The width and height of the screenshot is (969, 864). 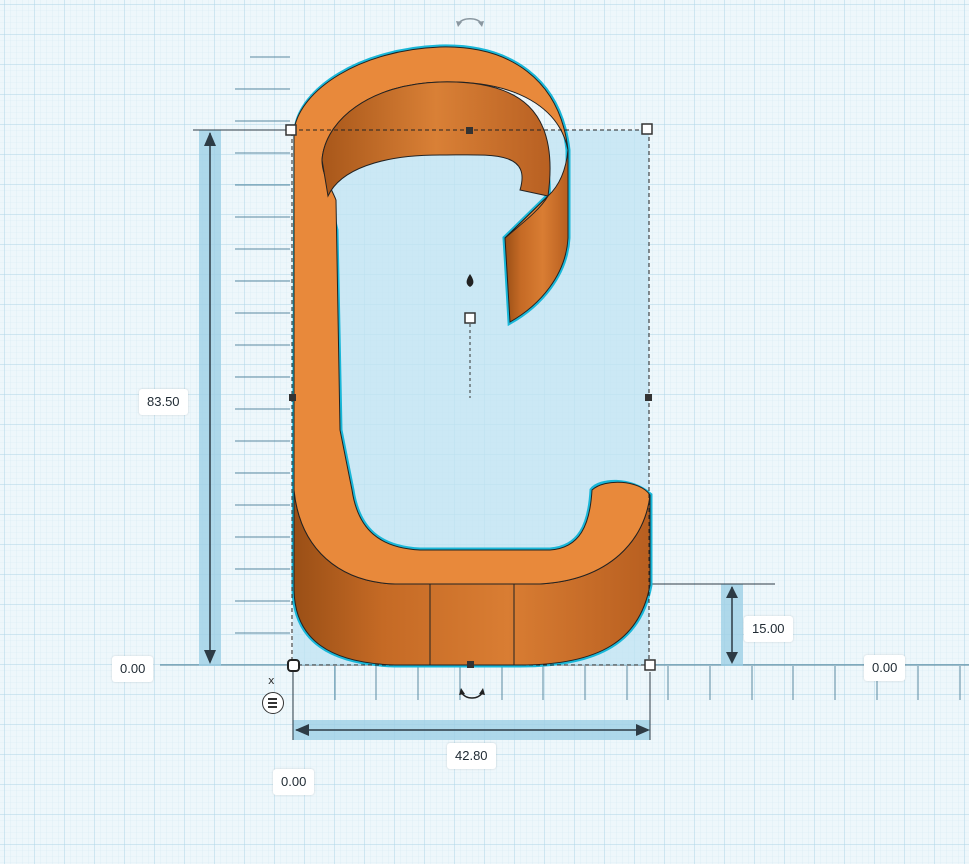 I want to click on handle-left-mid, so click(x=292, y=397).